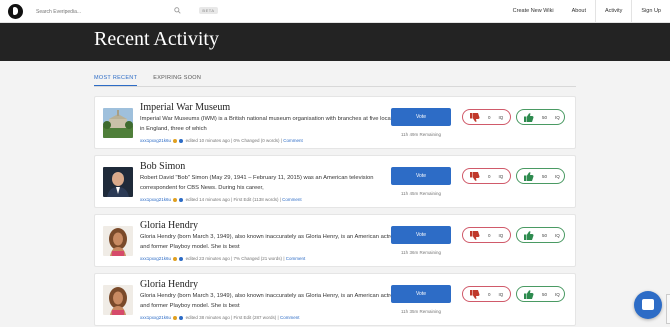 The height and width of the screenshot is (327, 670). Describe the element at coordinates (207, 258) in the screenshot. I see `edit-time: edited 23 minutes ago` at that location.